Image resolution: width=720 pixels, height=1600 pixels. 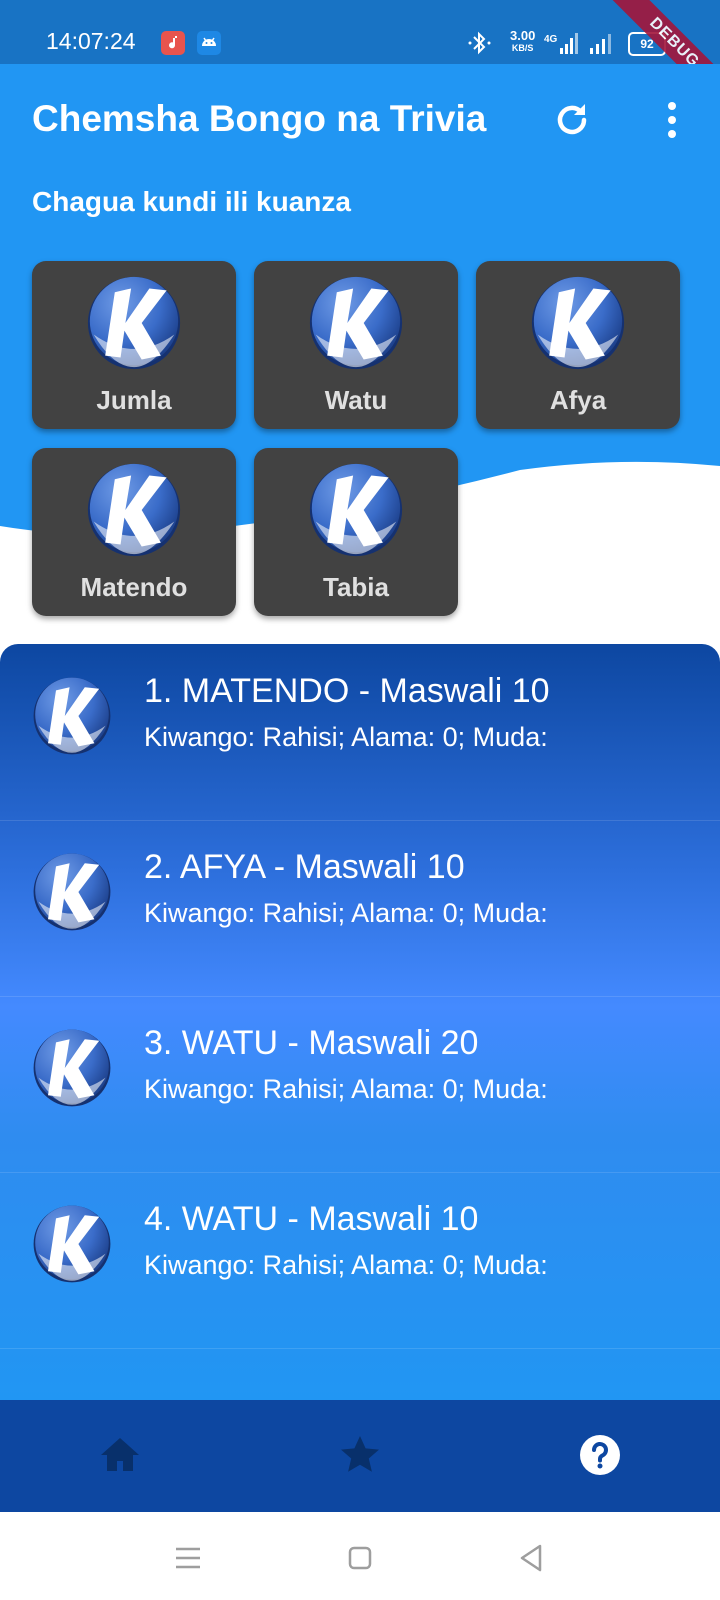 I want to click on category-matendo: Matendo, so click(x=134, y=532).